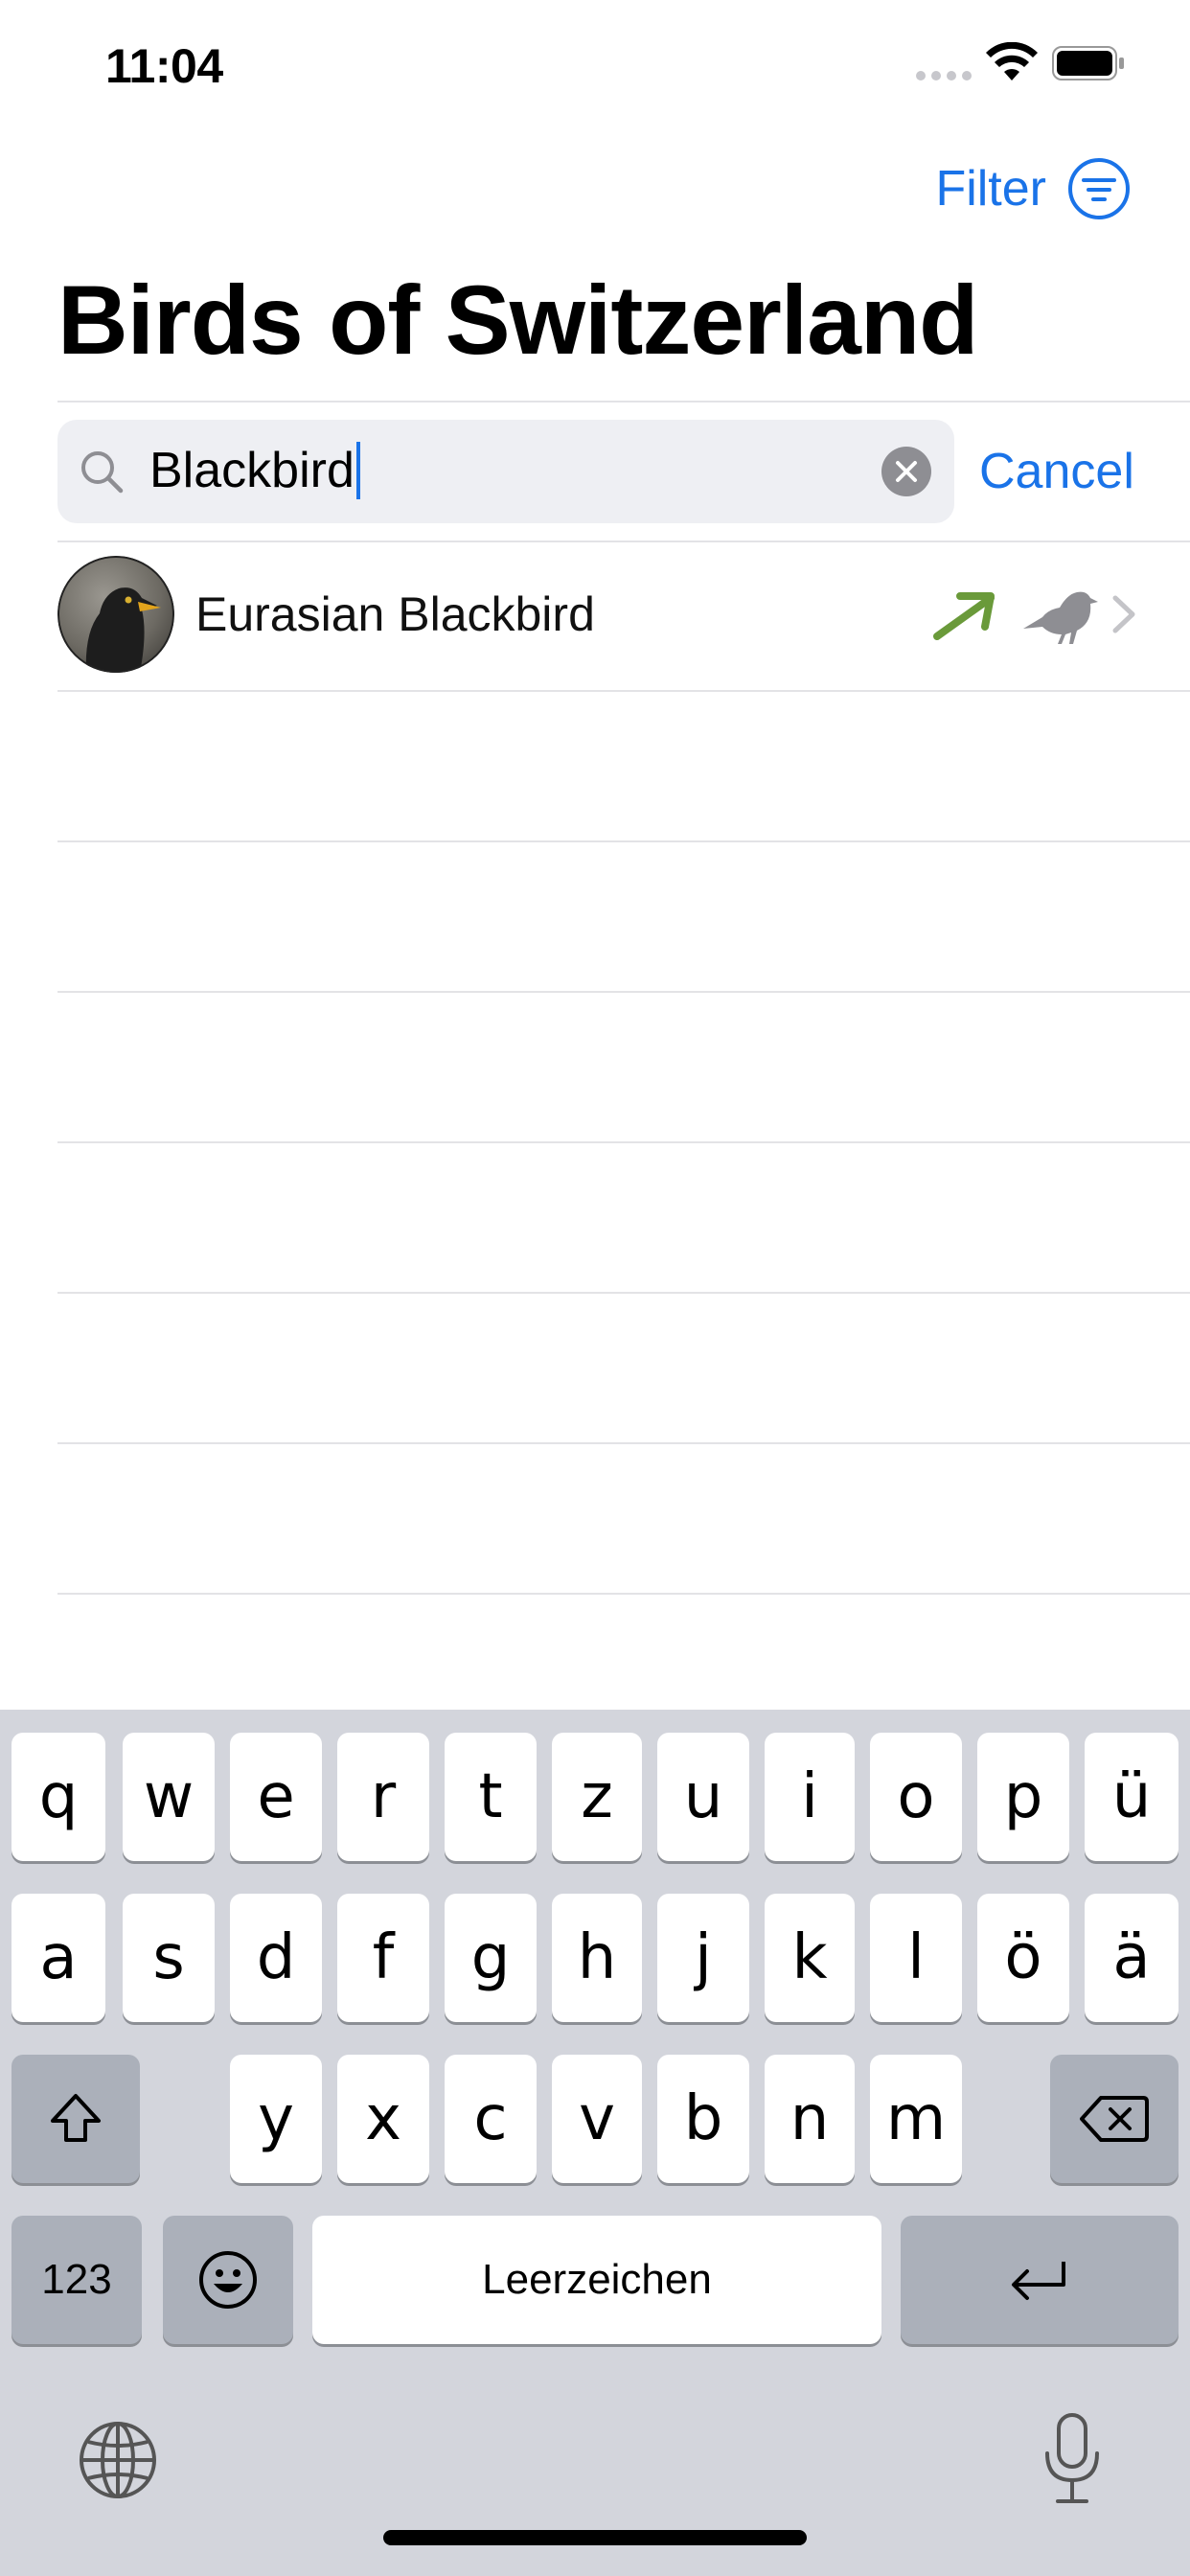 This screenshot has width=1190, height=2576. What do you see at coordinates (597, 1958) in the screenshot?
I see `key-h: h` at bounding box center [597, 1958].